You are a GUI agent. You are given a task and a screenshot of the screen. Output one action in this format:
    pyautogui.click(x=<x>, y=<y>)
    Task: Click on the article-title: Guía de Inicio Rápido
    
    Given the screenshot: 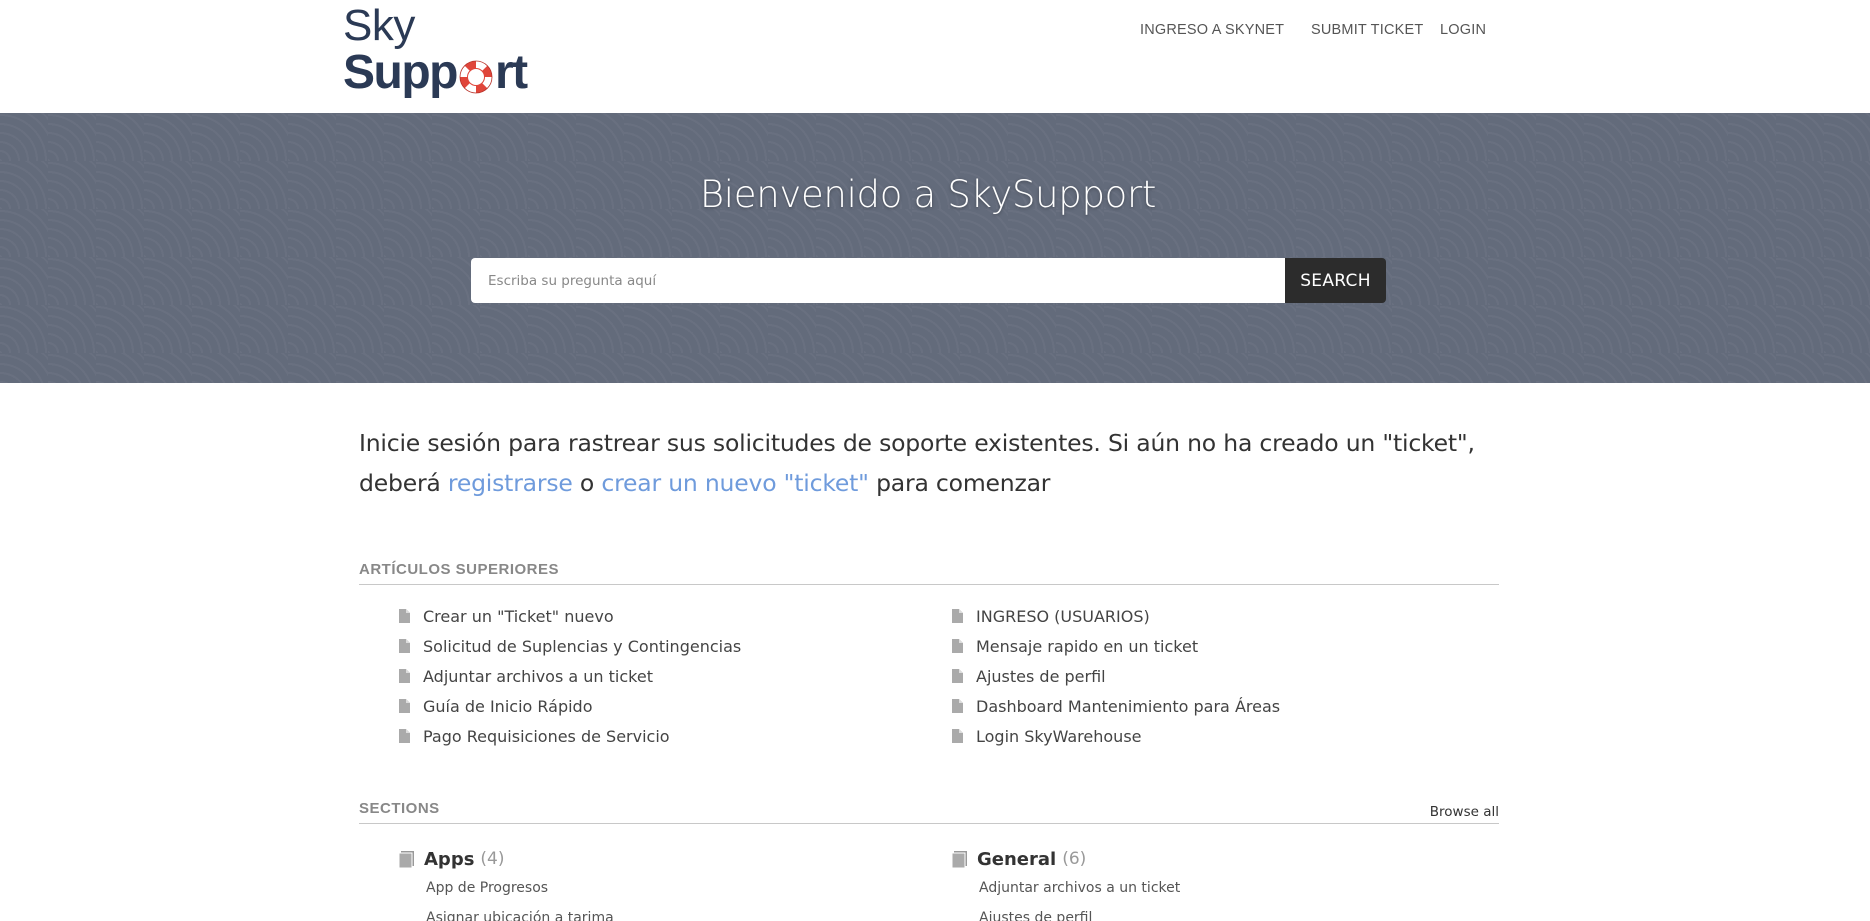 What is the action you would take?
    pyautogui.click(x=508, y=706)
    